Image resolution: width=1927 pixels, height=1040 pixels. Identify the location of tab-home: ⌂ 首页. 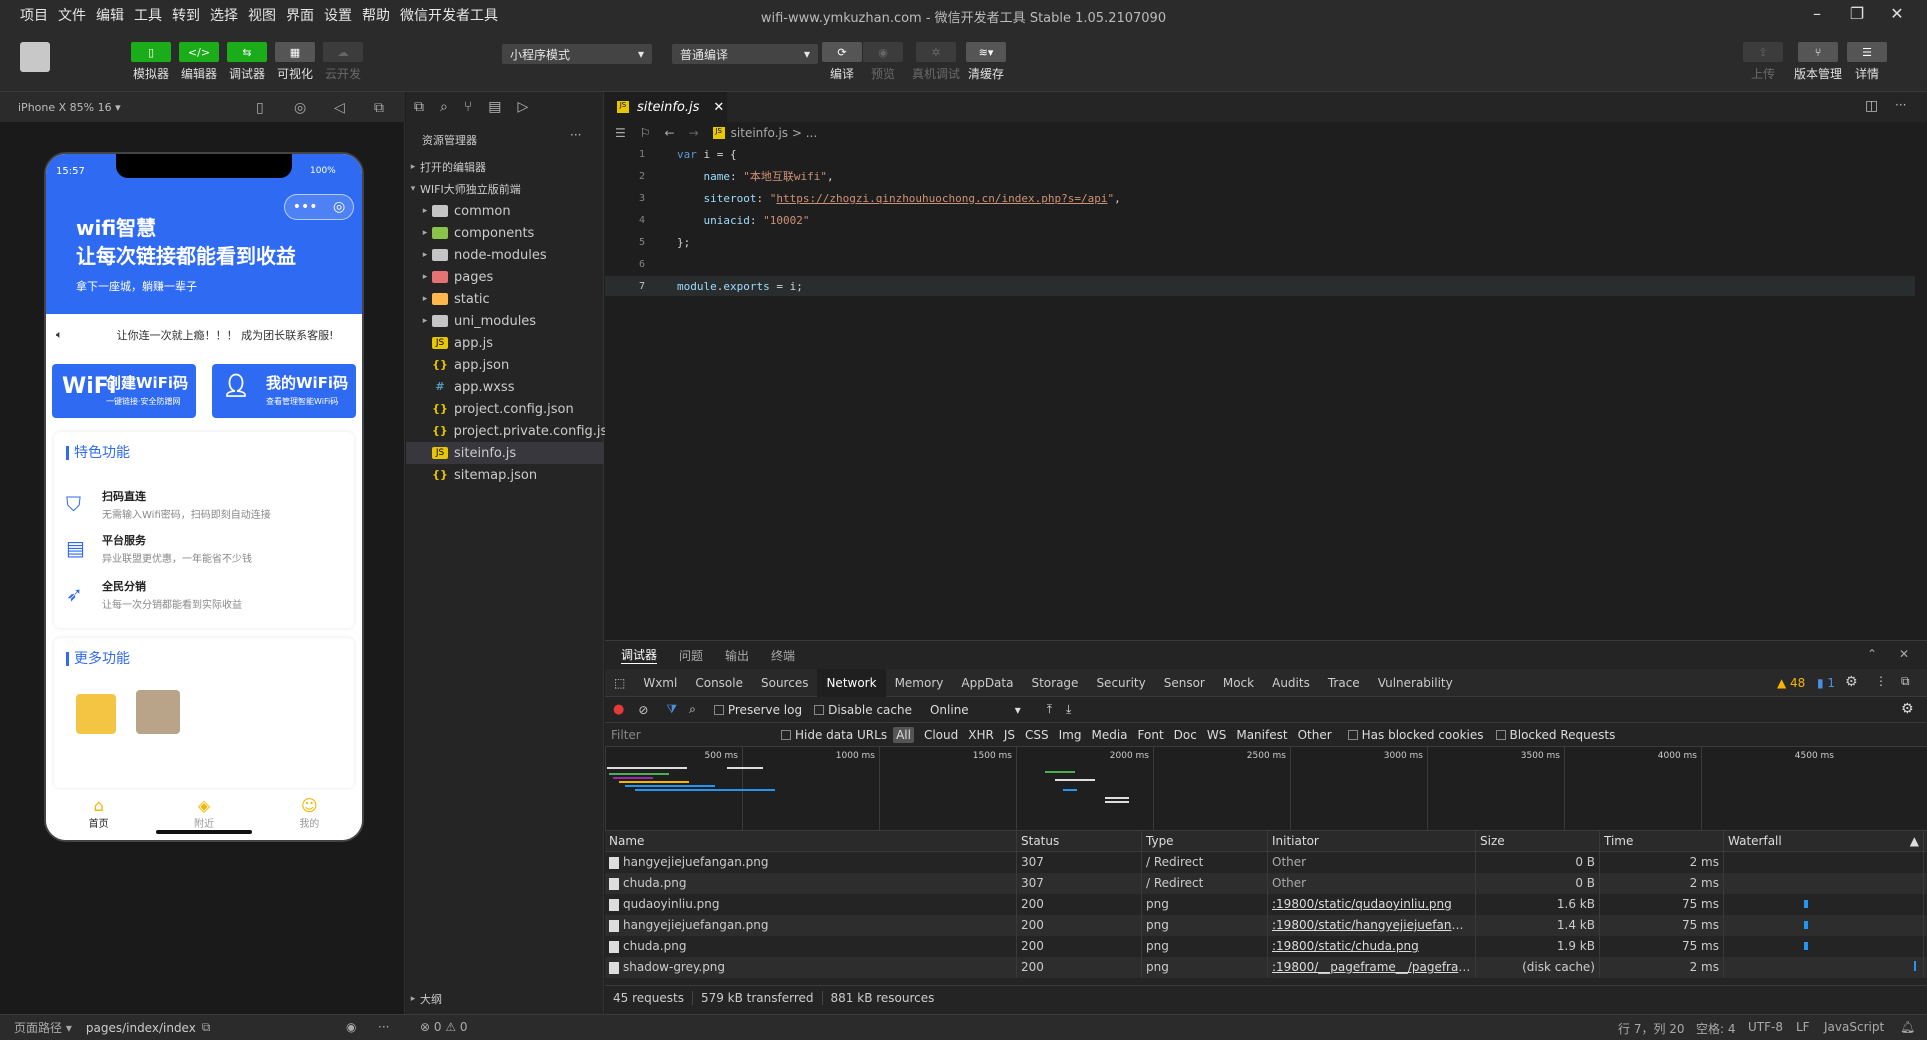
(98, 815).